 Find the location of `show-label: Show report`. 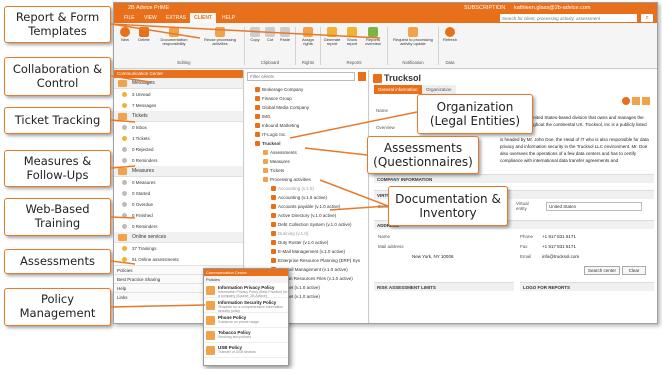

show-label: Show report is located at coordinates (352, 42).